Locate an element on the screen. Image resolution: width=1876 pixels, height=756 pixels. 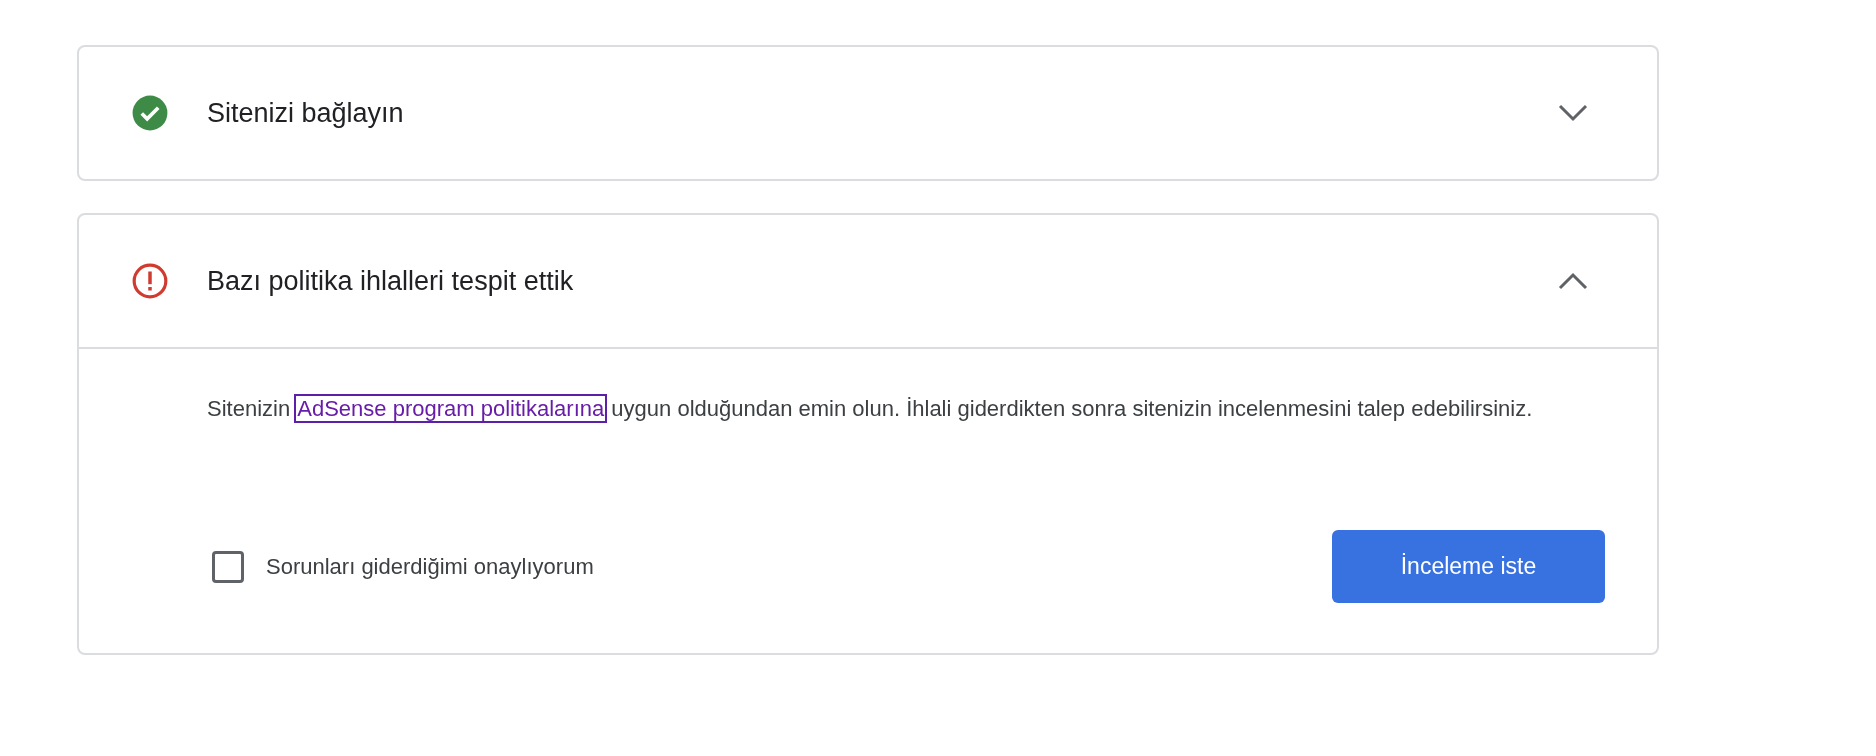
checkbox-label: Sorunları giderdiğimi onaylıyorum is located at coordinates (430, 566).